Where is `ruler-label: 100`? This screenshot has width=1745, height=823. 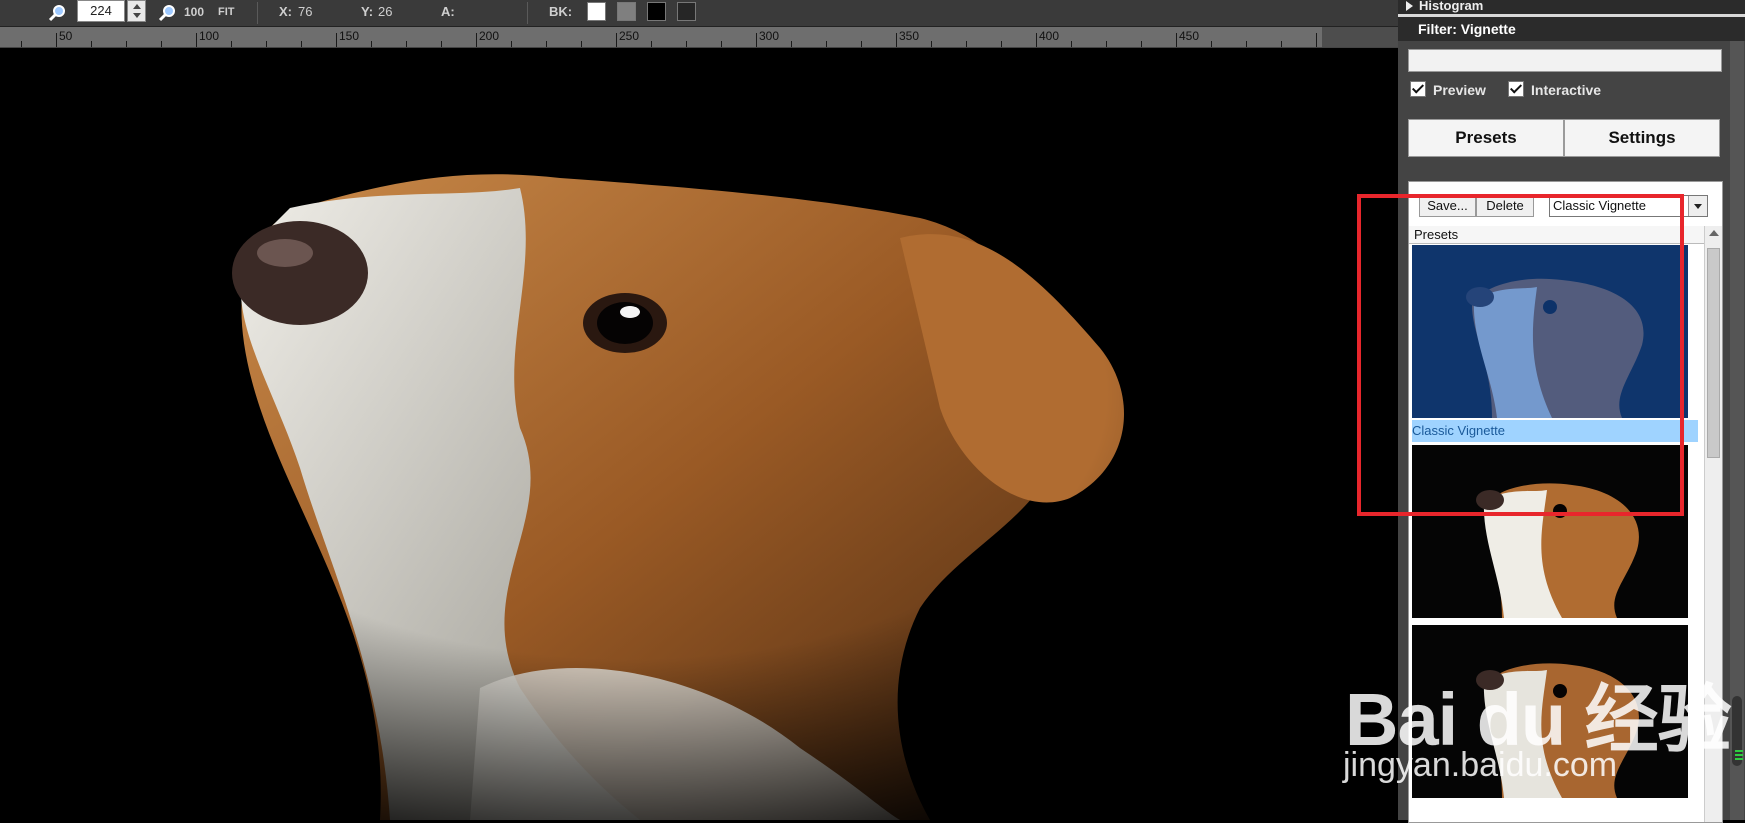 ruler-label: 100 is located at coordinates (209, 36).